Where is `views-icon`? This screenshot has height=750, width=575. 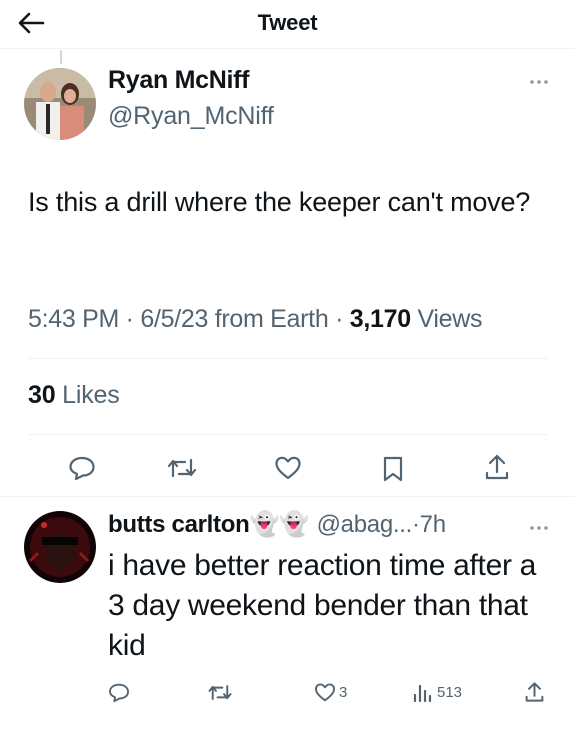 views-icon is located at coordinates (422, 693).